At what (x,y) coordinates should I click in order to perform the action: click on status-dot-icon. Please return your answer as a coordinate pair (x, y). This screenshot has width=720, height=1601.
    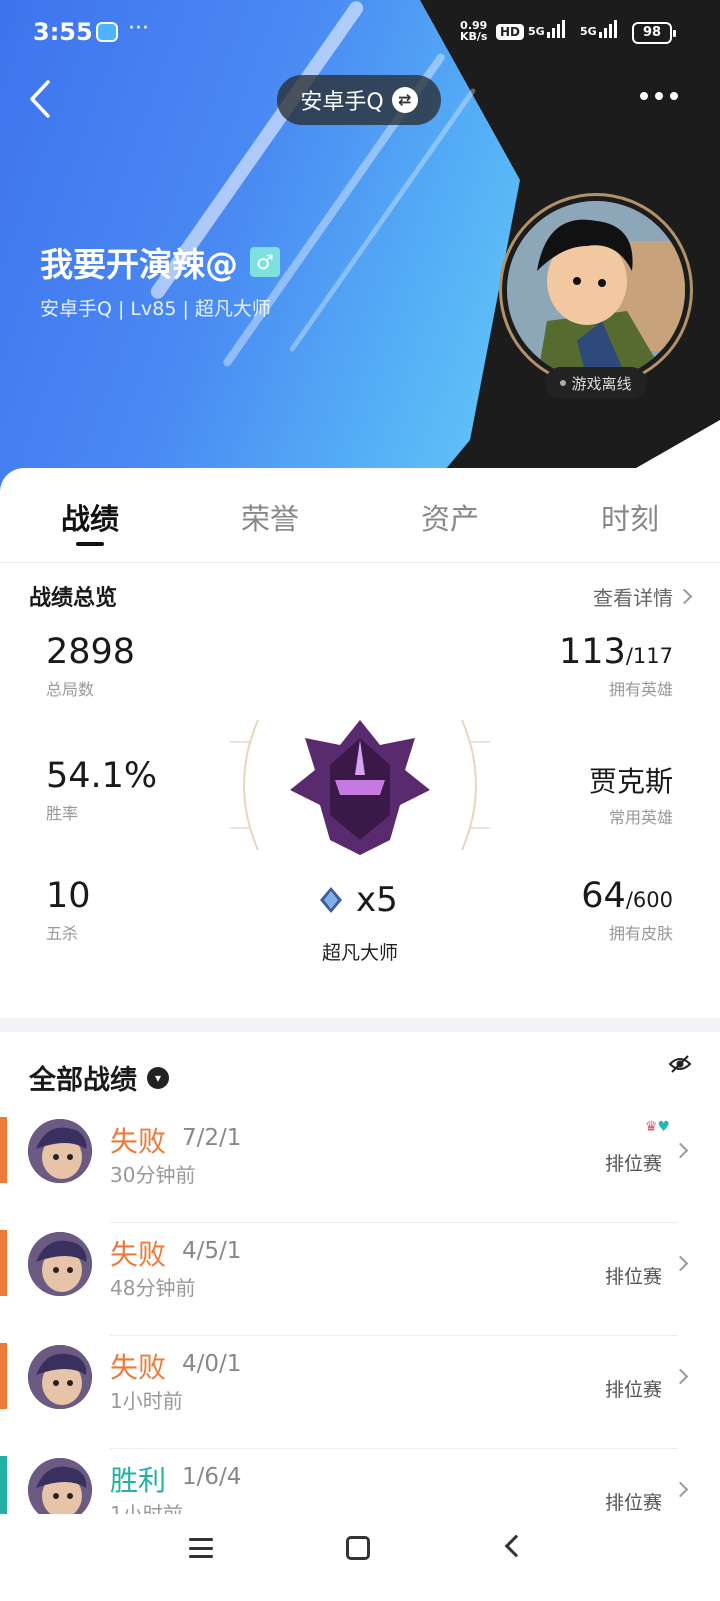
    Looking at the image, I should click on (563, 383).